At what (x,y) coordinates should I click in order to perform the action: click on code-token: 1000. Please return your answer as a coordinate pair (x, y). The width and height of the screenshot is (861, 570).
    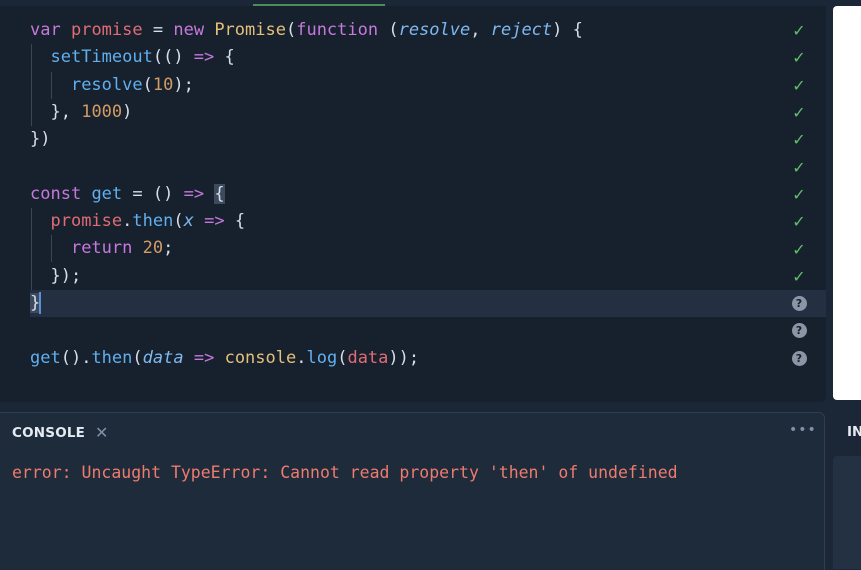
    Looking at the image, I should click on (102, 111).